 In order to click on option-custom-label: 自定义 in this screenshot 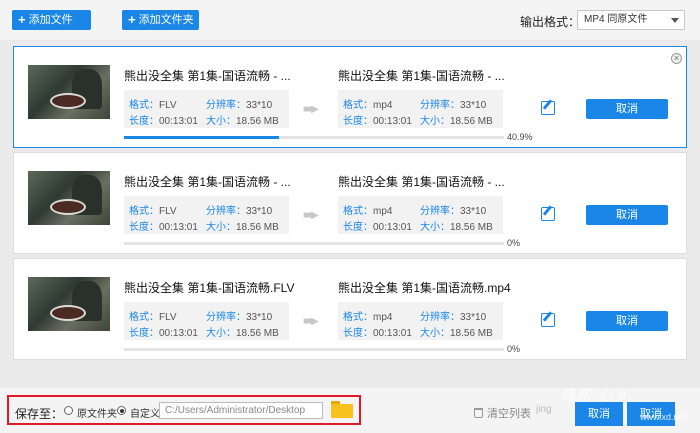, I will do `click(145, 414)`.